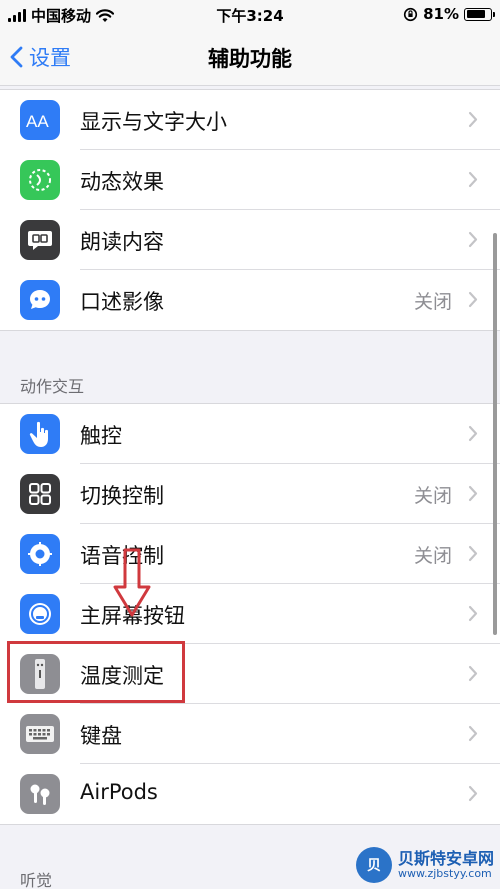  Describe the element at coordinates (36, 880) in the screenshot. I see `section-header-hearing: 听觉` at that location.